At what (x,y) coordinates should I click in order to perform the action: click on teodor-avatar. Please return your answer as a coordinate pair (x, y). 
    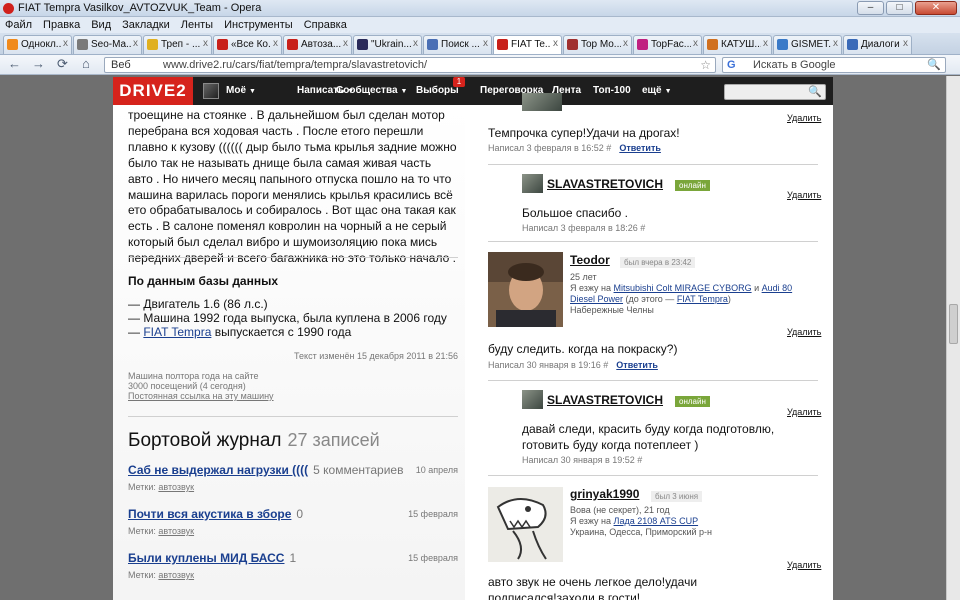
    Looking at the image, I should click on (525, 289).